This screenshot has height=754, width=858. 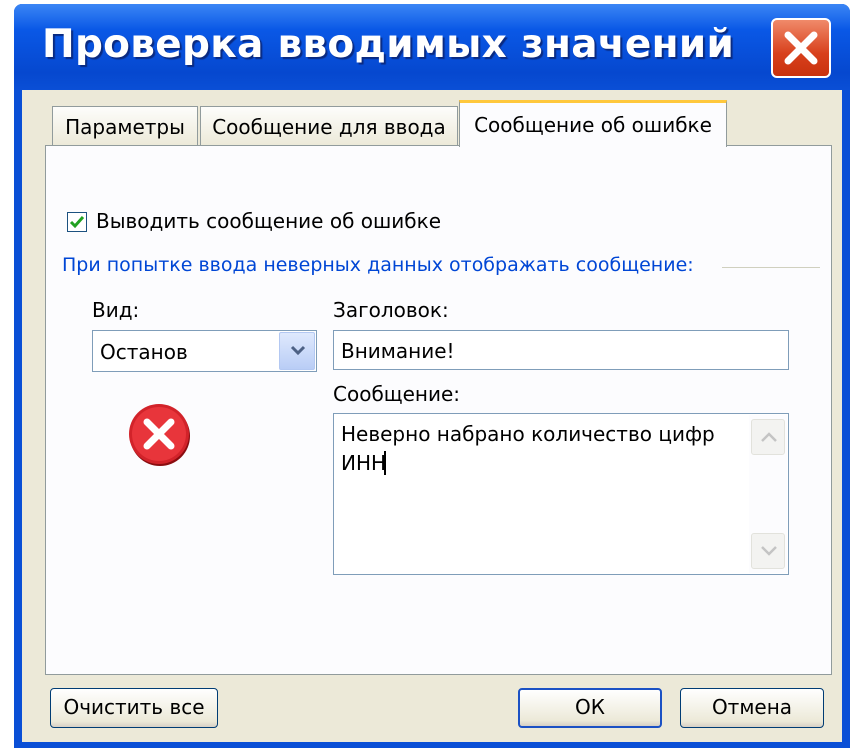 I want to click on clear-all-button: Очистить все, so click(x=134, y=708).